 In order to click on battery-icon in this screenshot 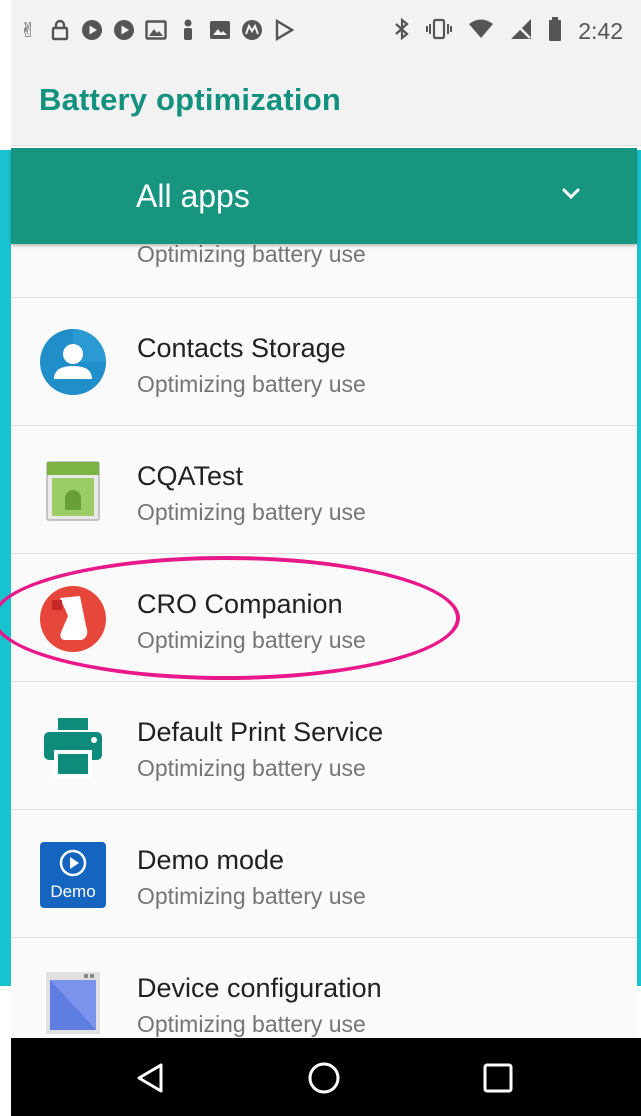, I will do `click(555, 31)`.